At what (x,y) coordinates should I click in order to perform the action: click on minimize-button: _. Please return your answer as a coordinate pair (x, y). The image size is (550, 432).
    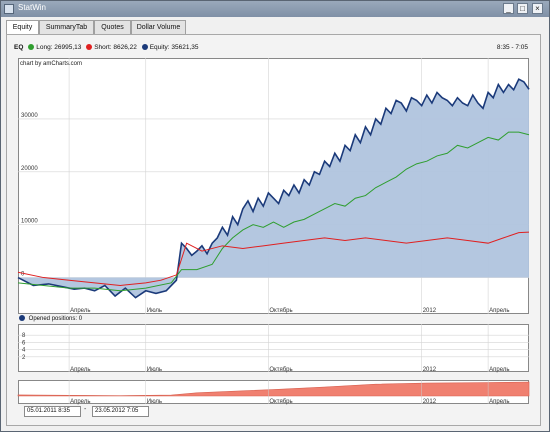
    Looking at the image, I should click on (508, 8).